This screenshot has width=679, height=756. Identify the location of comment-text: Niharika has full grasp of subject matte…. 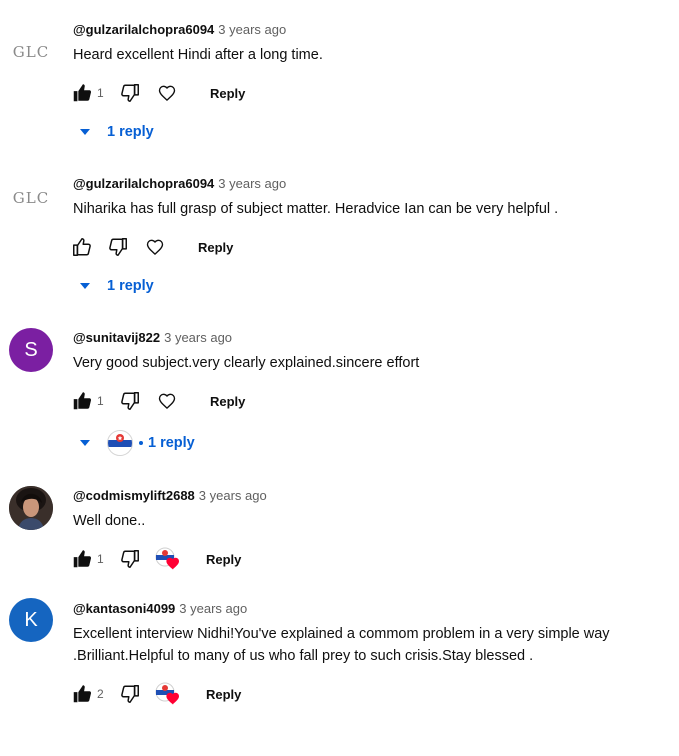
(316, 209).